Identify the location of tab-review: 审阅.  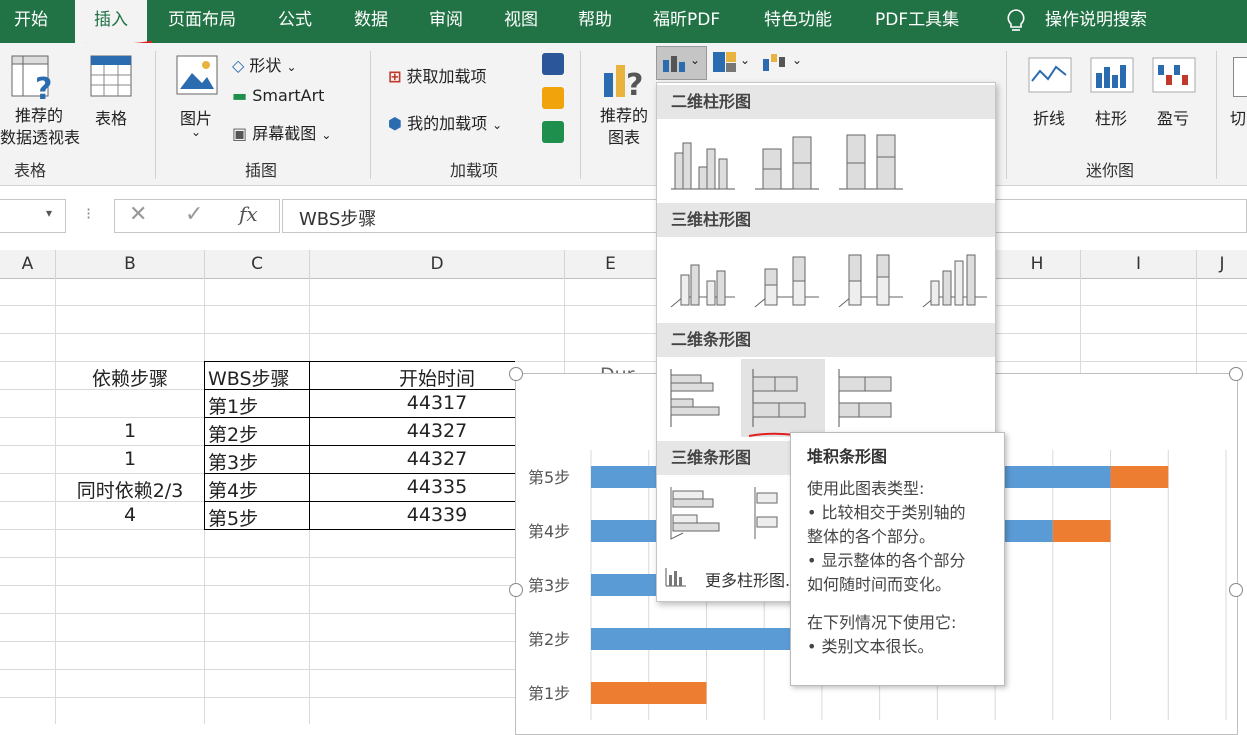
(446, 21).